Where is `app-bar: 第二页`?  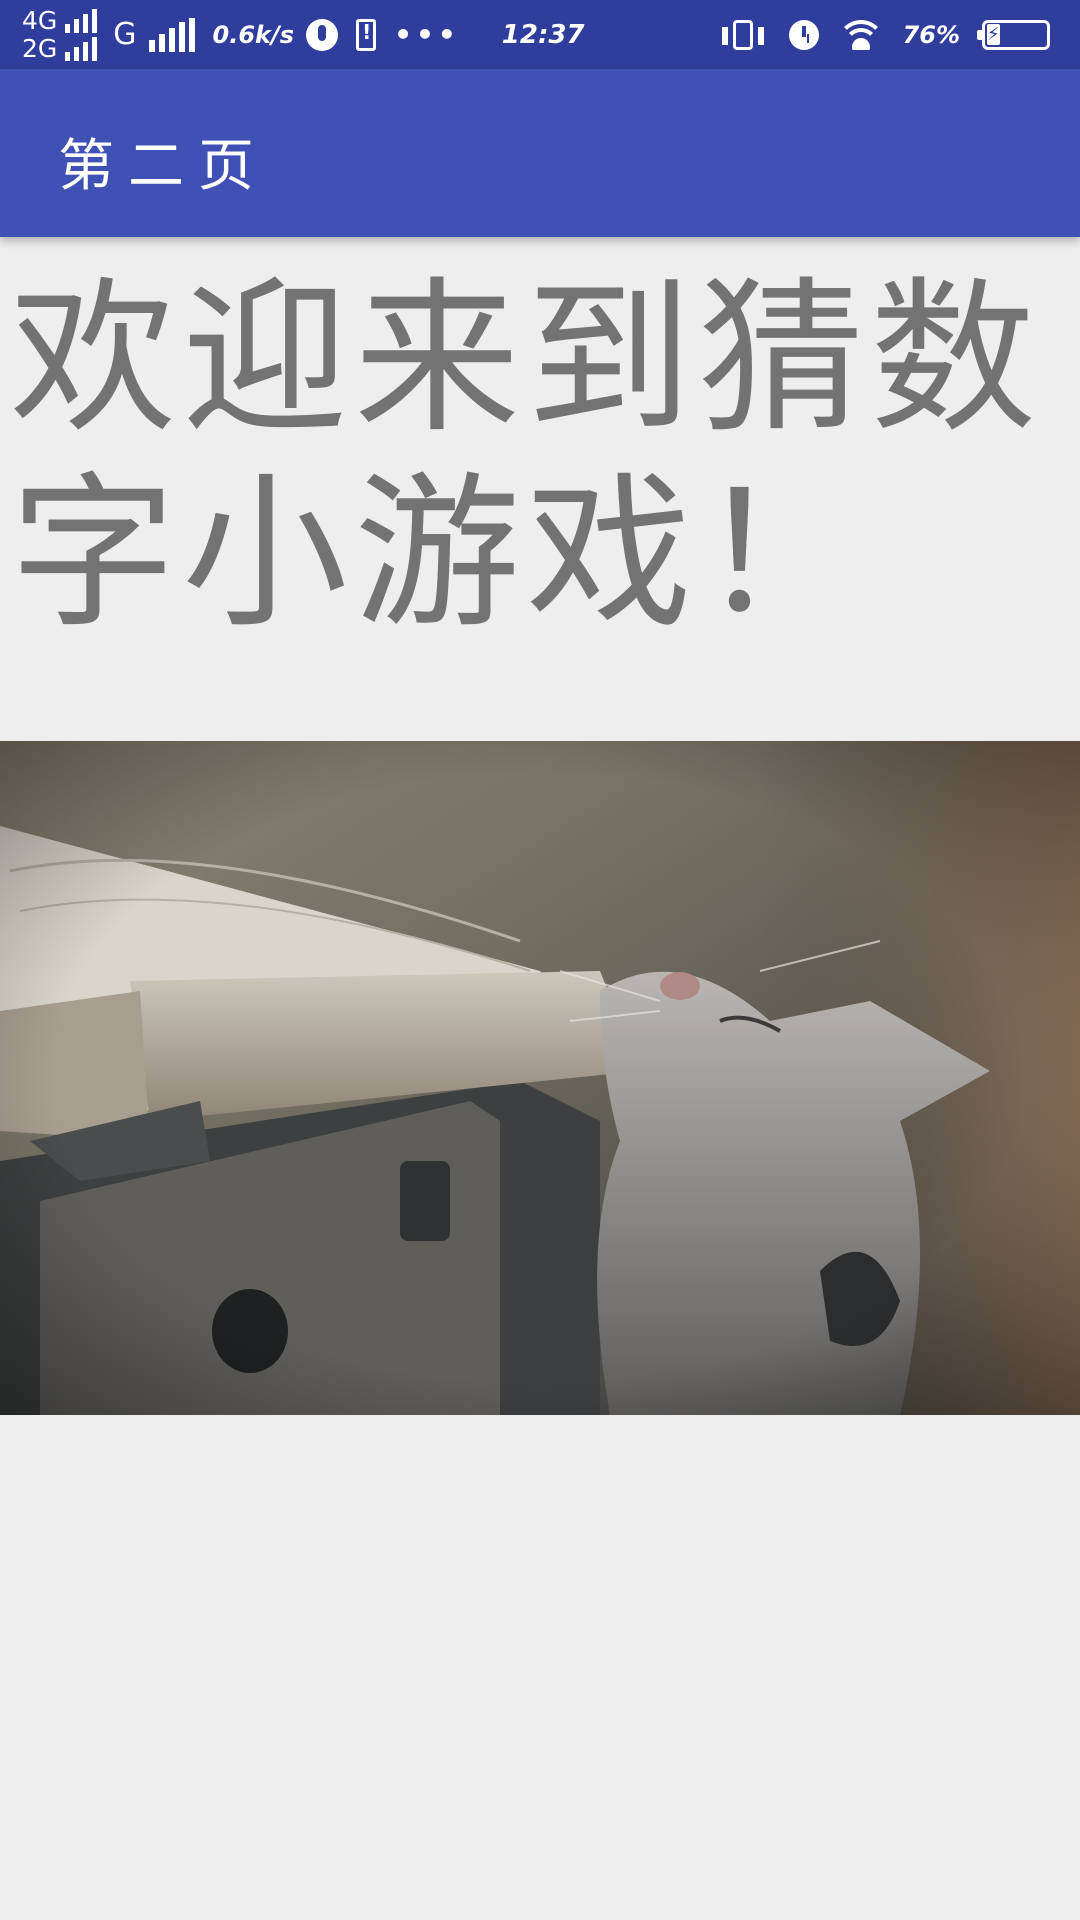 app-bar: 第二页 is located at coordinates (540, 153).